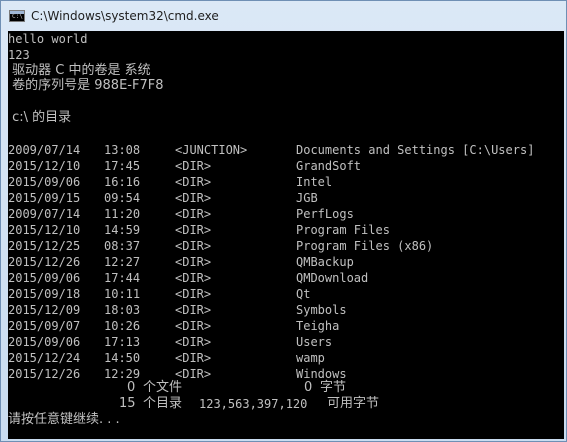 Image resolution: width=567 pixels, height=442 pixels. What do you see at coordinates (310, 358) in the screenshot?
I see `entry-name: wamp` at bounding box center [310, 358].